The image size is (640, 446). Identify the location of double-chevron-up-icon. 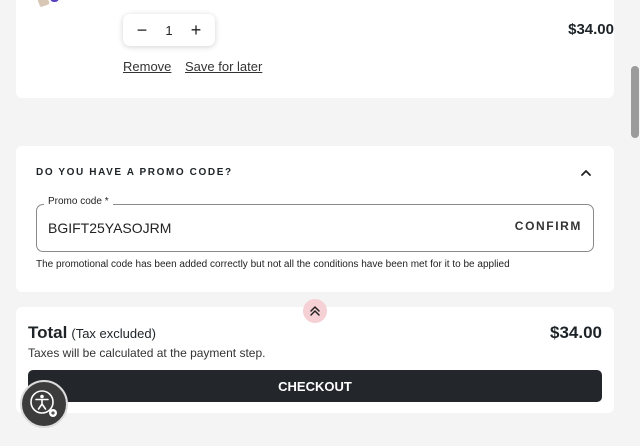
(315, 311).